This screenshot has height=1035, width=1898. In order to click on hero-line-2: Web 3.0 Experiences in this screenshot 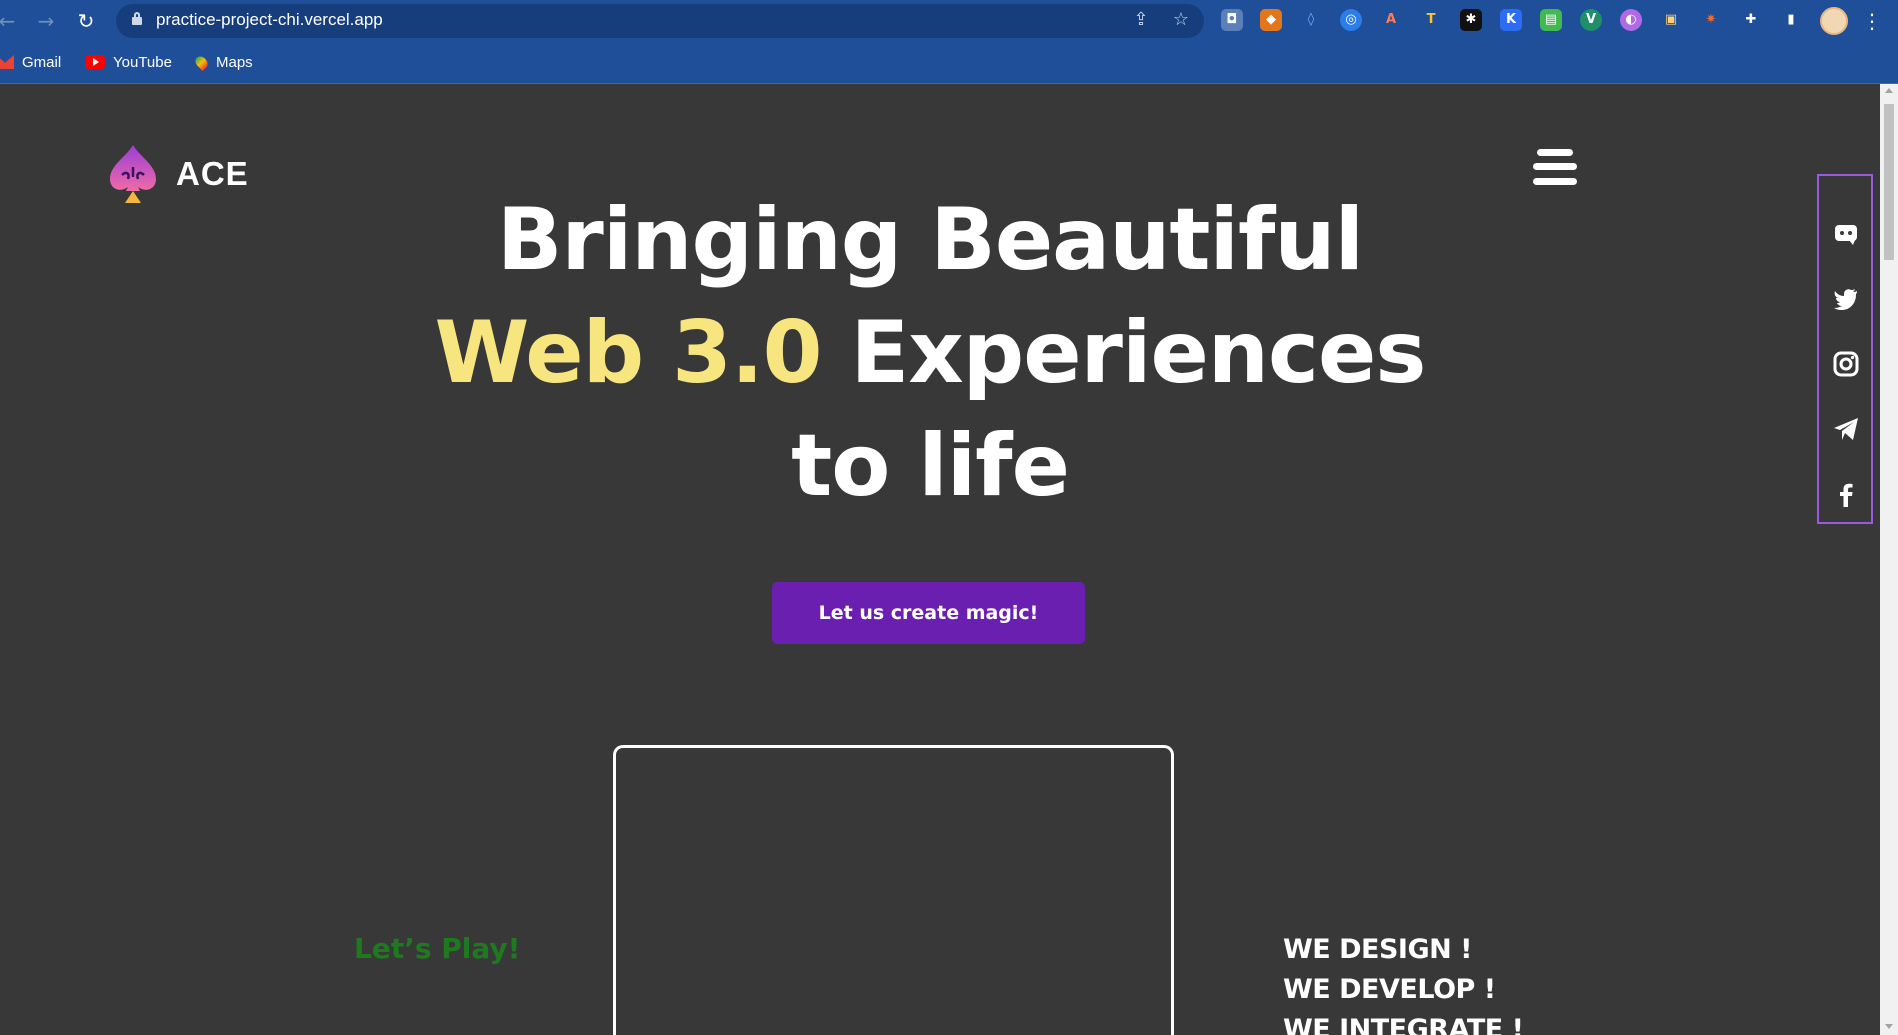, I will do `click(930, 353)`.